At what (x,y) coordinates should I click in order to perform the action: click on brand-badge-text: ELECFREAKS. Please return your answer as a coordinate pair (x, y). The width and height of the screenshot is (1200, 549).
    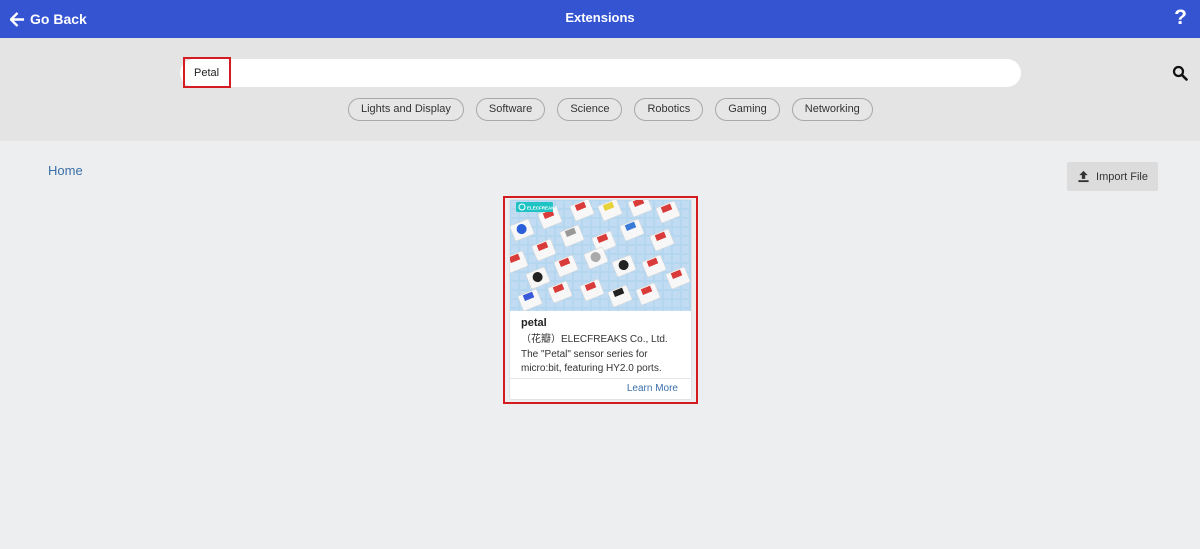
    Looking at the image, I should click on (542, 208).